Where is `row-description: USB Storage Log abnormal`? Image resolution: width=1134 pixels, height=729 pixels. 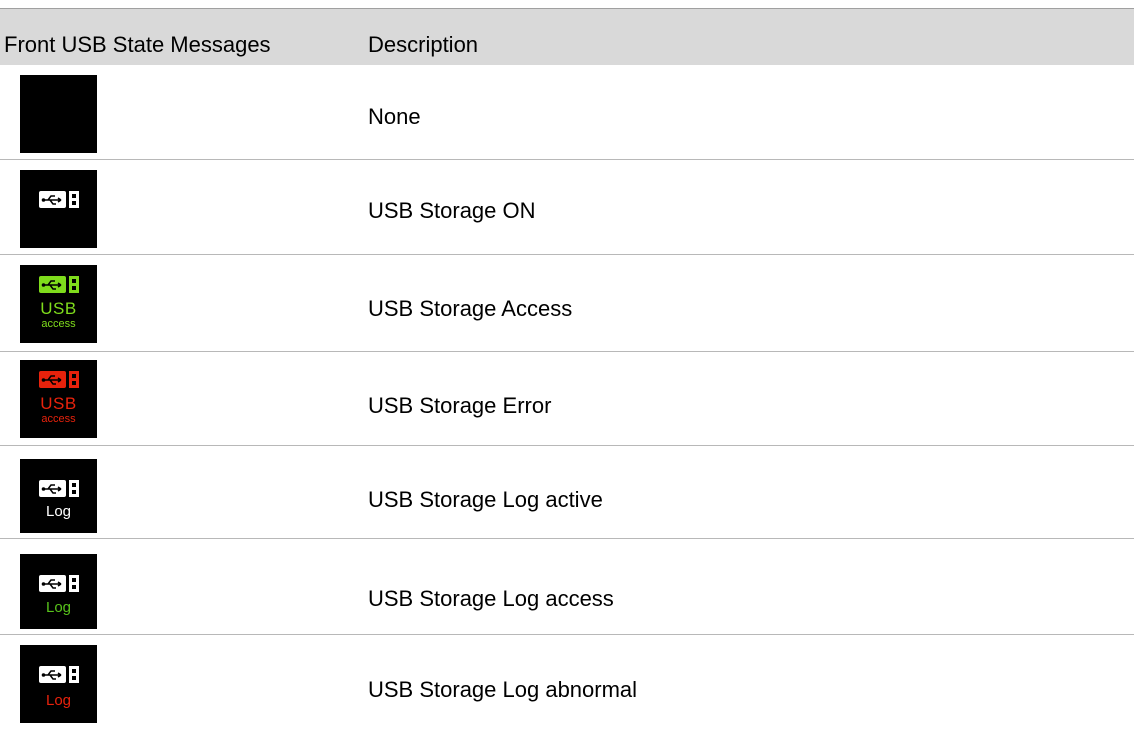
row-description: USB Storage Log abnormal is located at coordinates (503, 689).